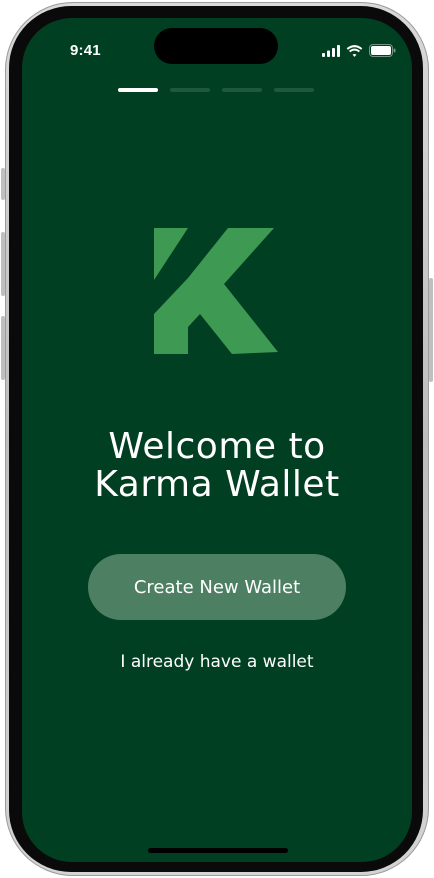 This screenshot has height=878, width=434. I want to click on power-button, so click(431, 330).